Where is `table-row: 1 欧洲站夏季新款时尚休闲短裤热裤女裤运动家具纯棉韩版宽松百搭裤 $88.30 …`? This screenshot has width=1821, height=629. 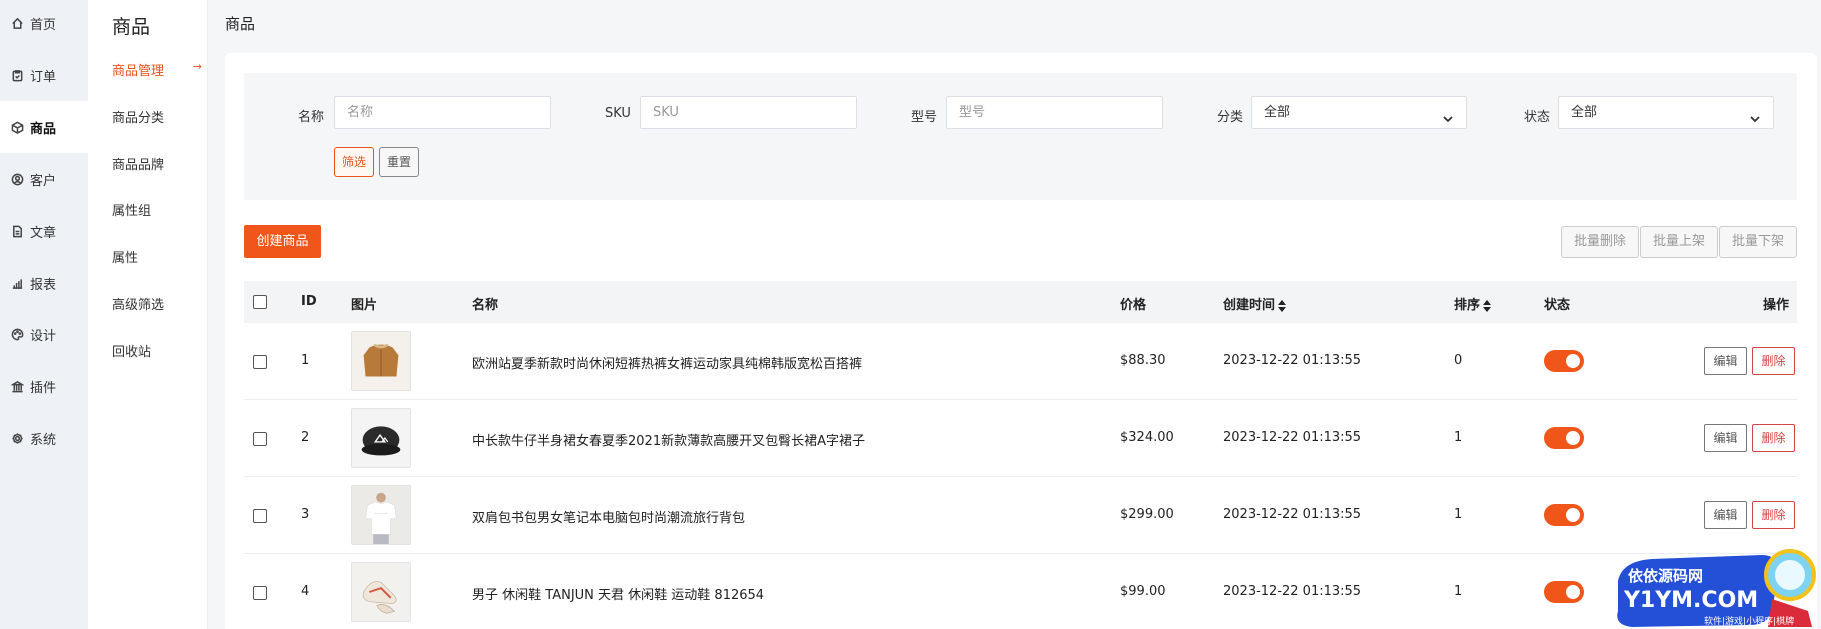 table-row: 1 欧洲站夏季新款时尚休闲短裤热裤女裤运动家具纯棉韩版宽松百搭裤 $88.30 … is located at coordinates (1020, 361).